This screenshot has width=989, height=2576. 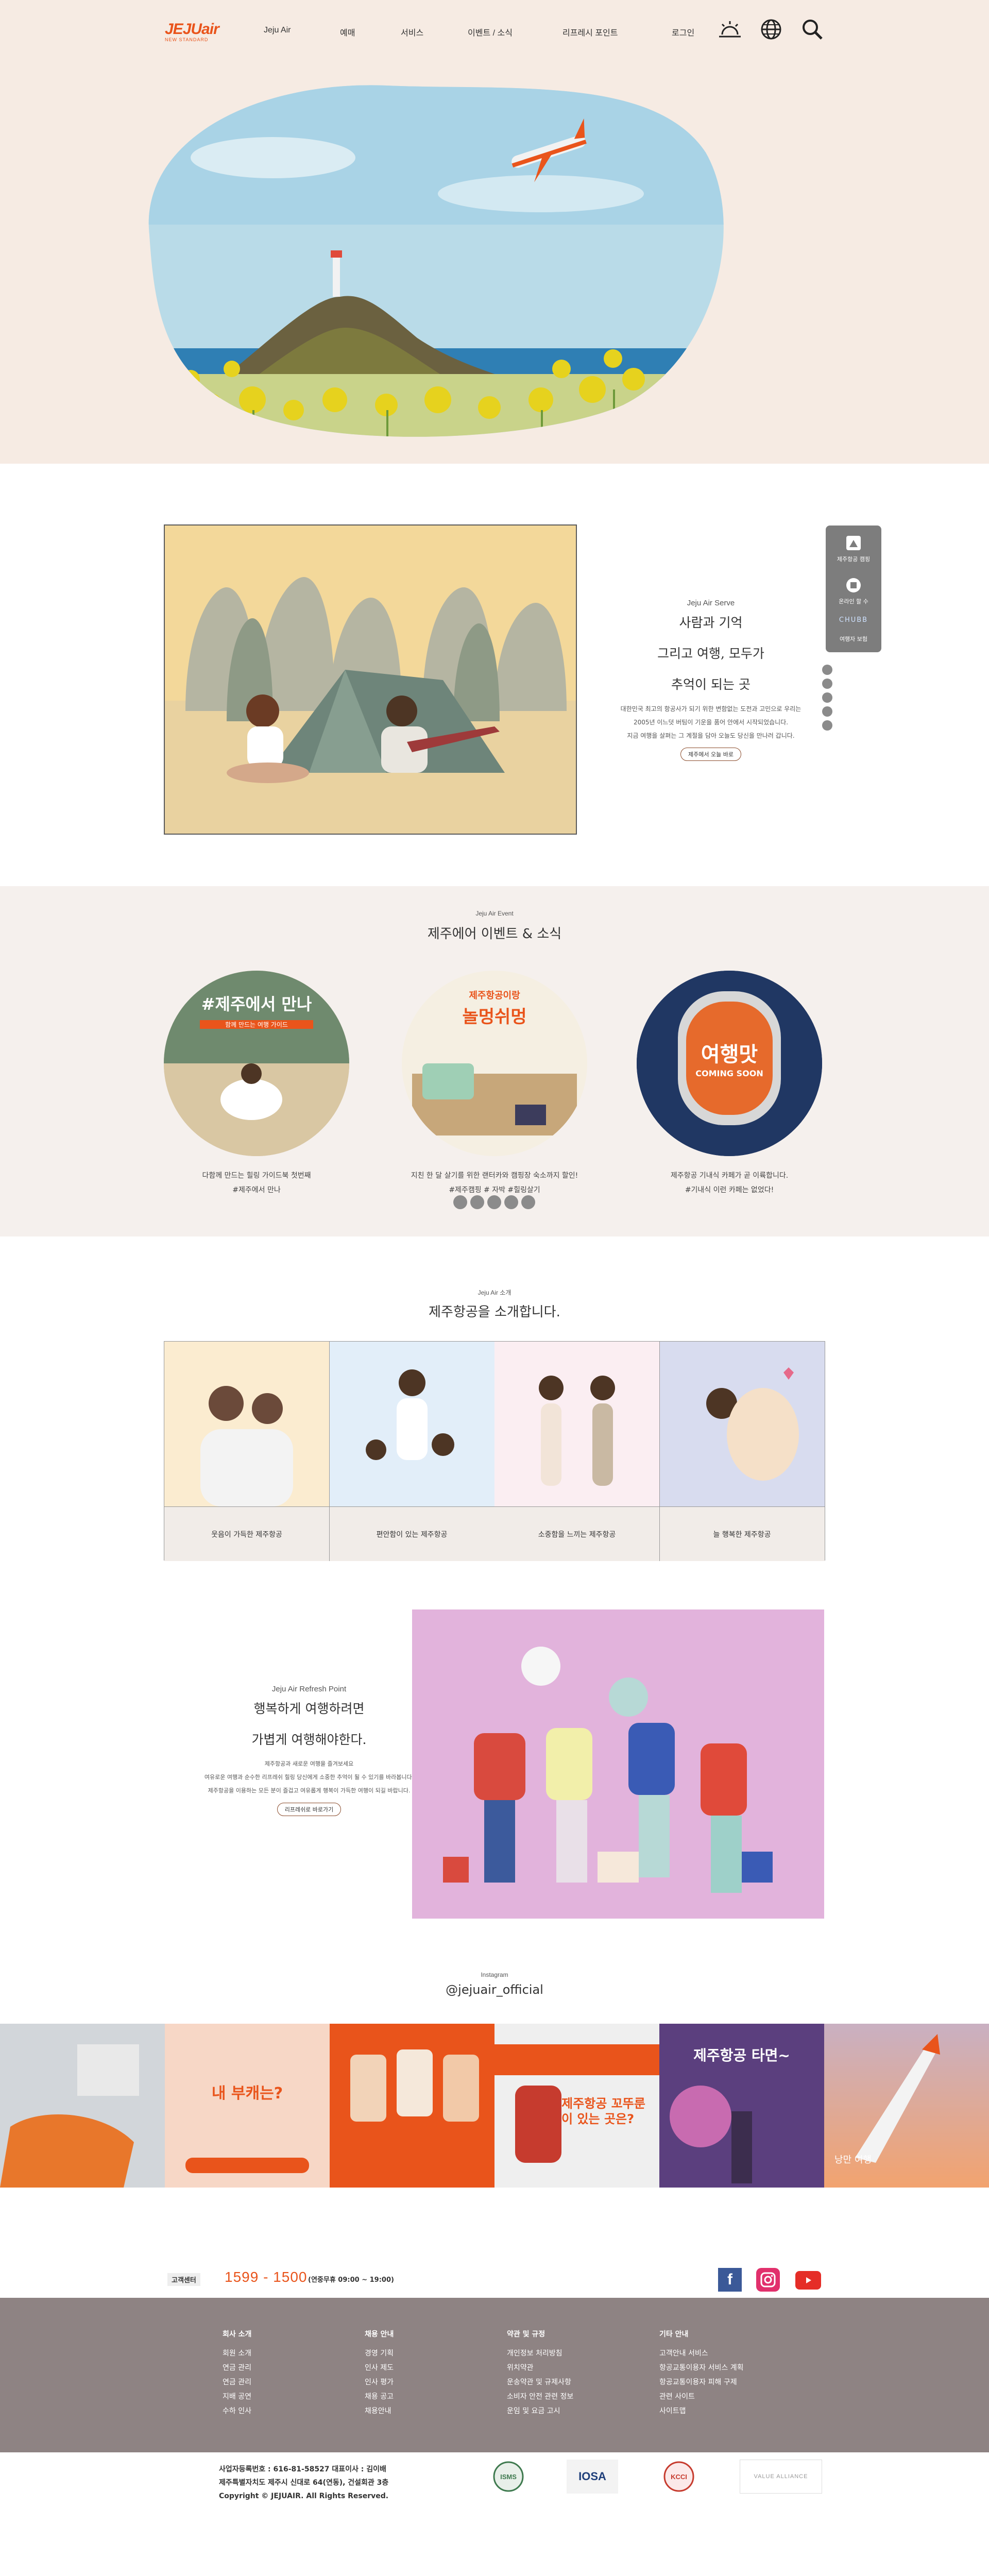 I want to click on nav-jeju-air: Jeju Air, so click(x=277, y=30).